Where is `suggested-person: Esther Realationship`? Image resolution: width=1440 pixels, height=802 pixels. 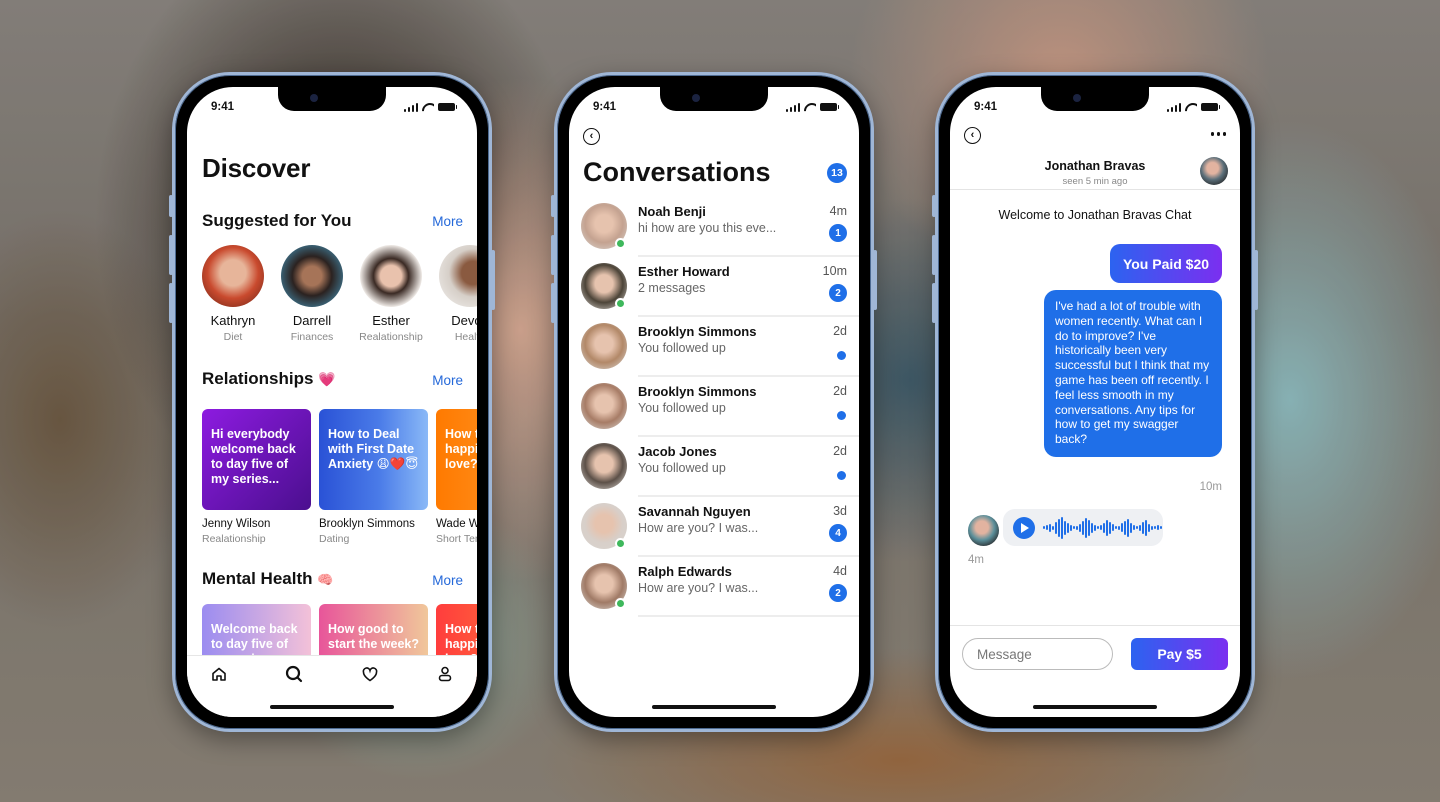 suggested-person: Esther Realationship is located at coordinates (391, 294).